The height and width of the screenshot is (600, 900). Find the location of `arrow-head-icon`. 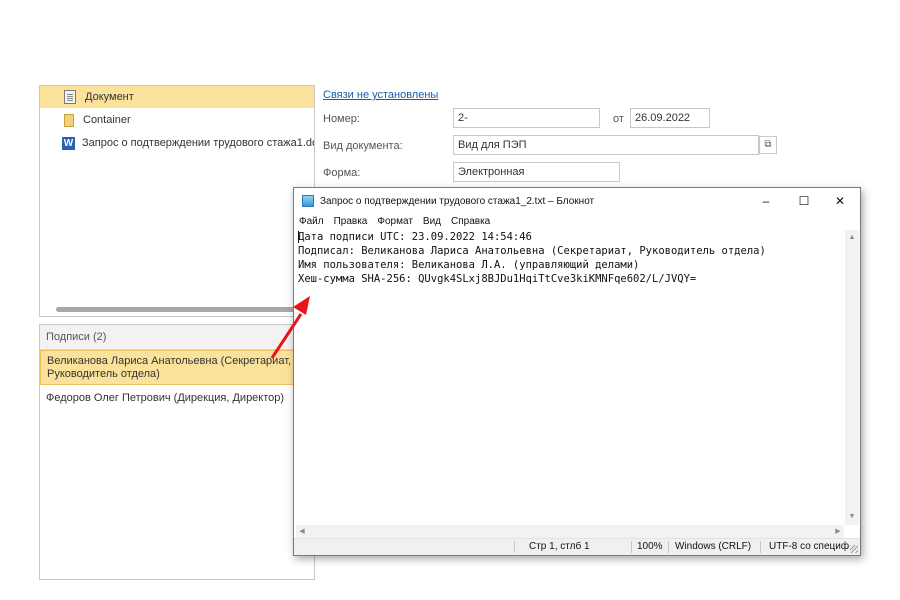

arrow-head-icon is located at coordinates (301, 305).